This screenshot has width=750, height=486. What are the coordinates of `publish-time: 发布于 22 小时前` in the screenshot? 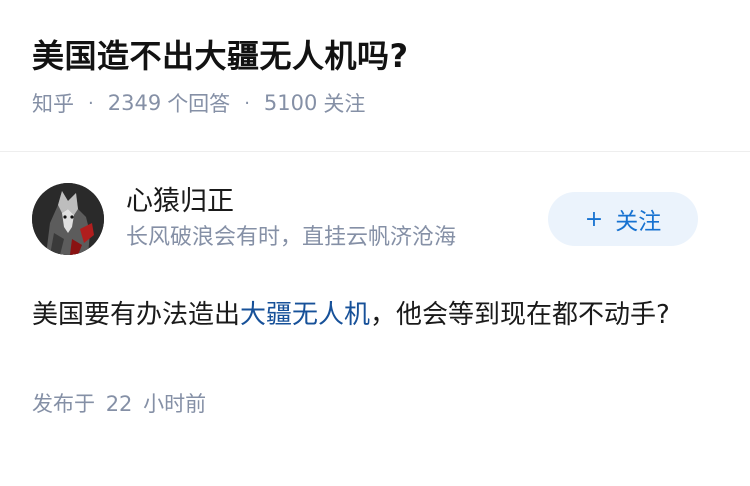 It's located at (375, 403).